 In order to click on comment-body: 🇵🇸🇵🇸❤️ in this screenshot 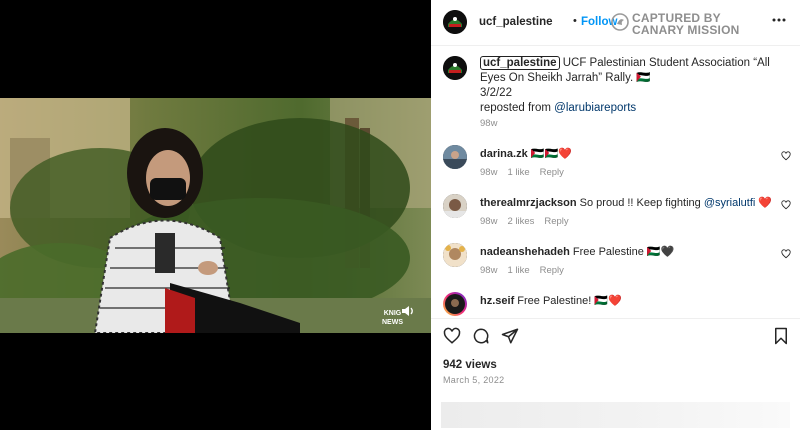, I will do `click(551, 154)`.